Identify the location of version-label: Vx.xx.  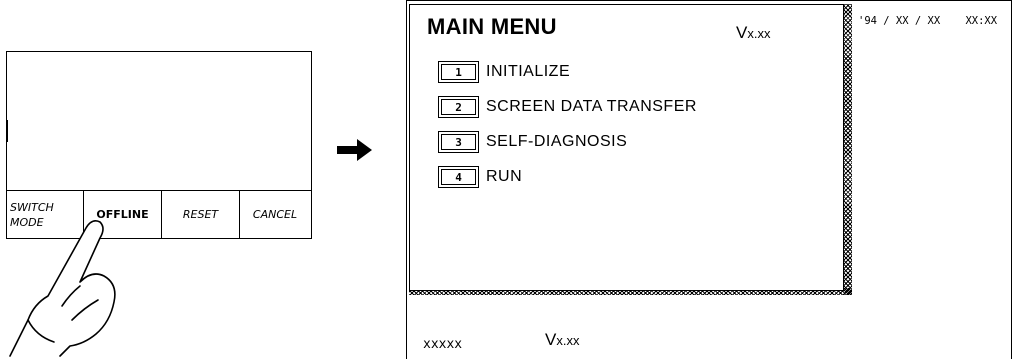
(753, 33).